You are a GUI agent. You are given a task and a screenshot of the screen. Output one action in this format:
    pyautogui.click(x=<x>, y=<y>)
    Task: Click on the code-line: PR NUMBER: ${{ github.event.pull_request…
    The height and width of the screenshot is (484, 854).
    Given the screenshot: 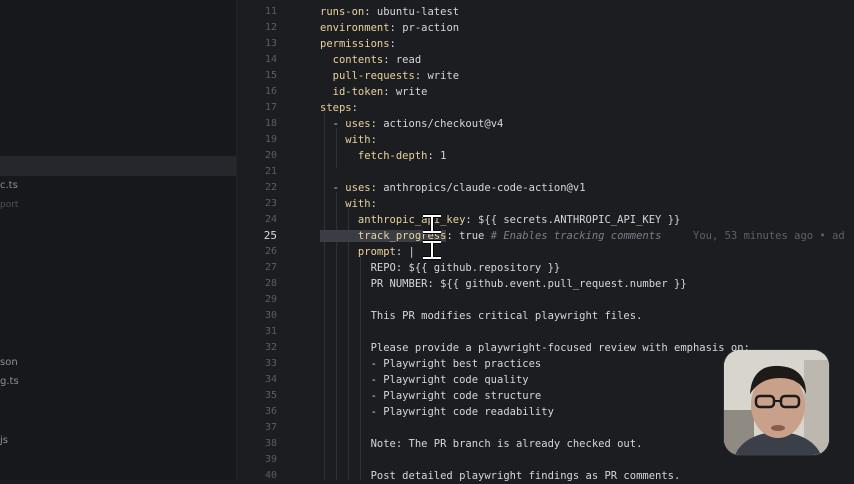 What is the action you would take?
    pyautogui.click(x=503, y=284)
    